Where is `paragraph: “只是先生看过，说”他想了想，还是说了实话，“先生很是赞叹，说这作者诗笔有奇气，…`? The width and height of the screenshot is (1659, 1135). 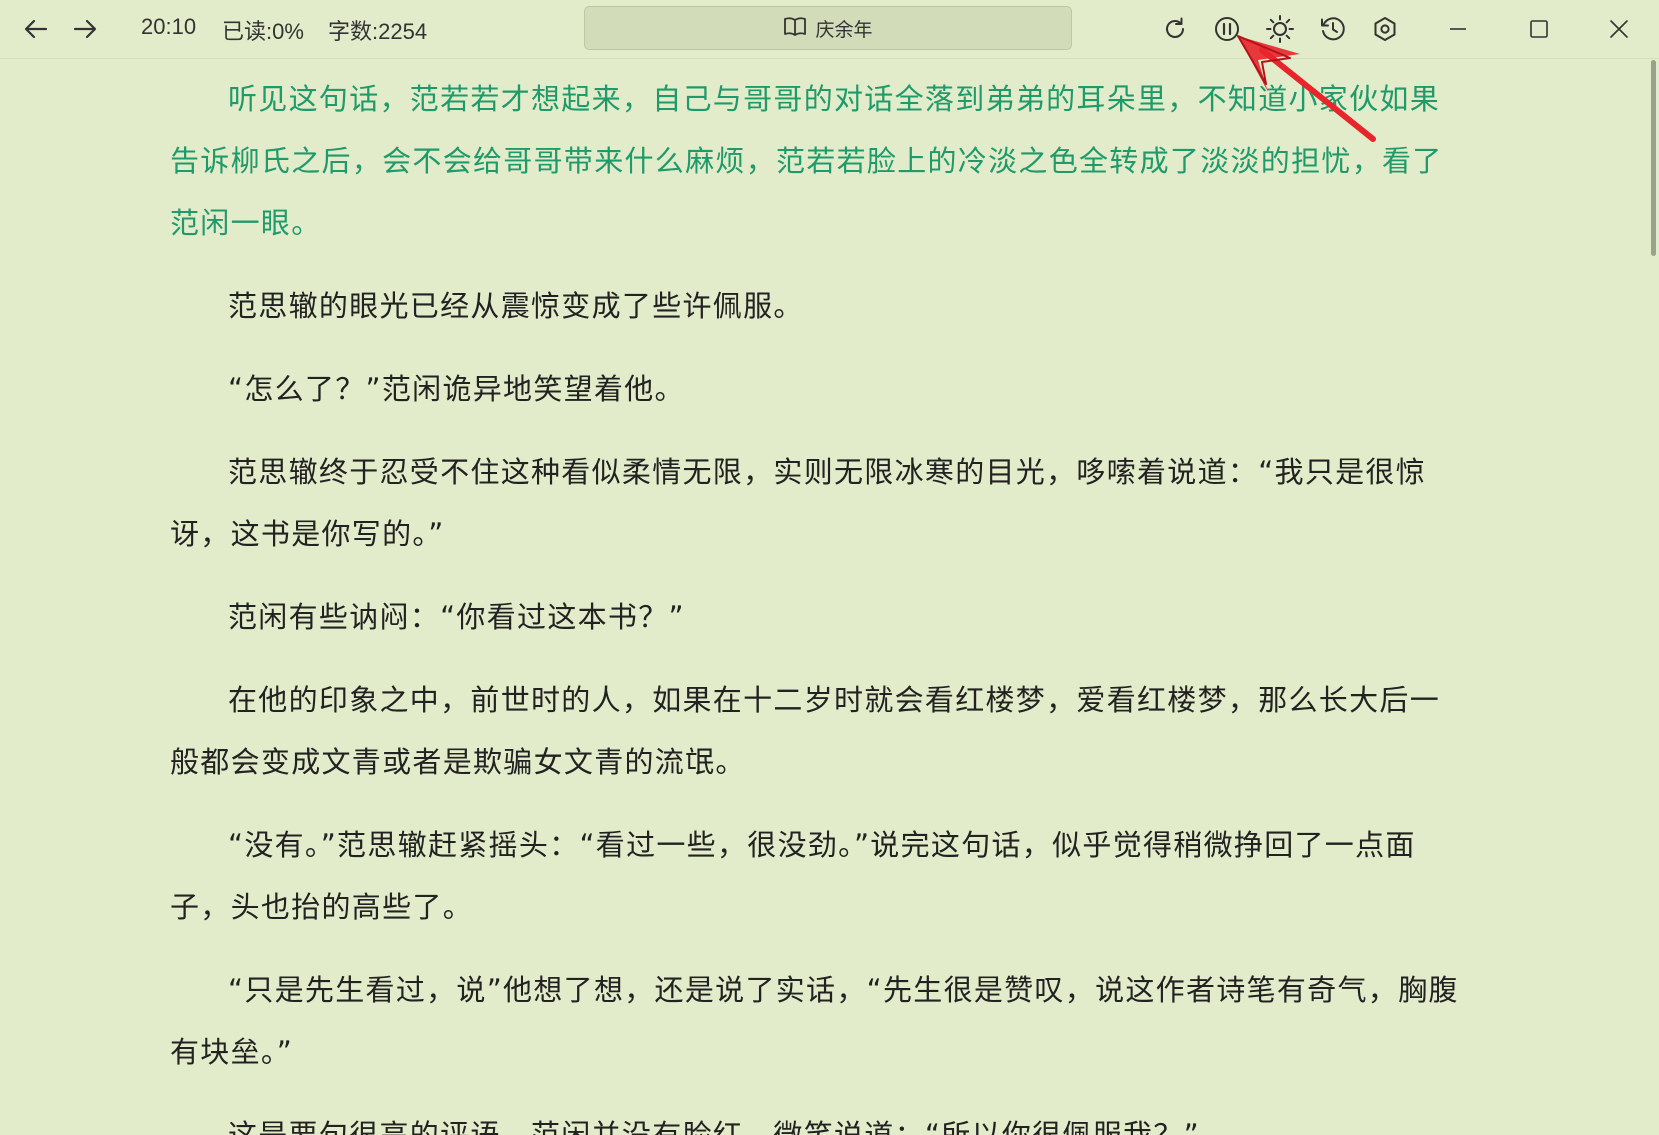
paragraph: “只是先生看过，说”他想了想，还是说了实话，“先生很是赞叹，说这作者诗笔有奇气，… is located at coordinates (814, 1021).